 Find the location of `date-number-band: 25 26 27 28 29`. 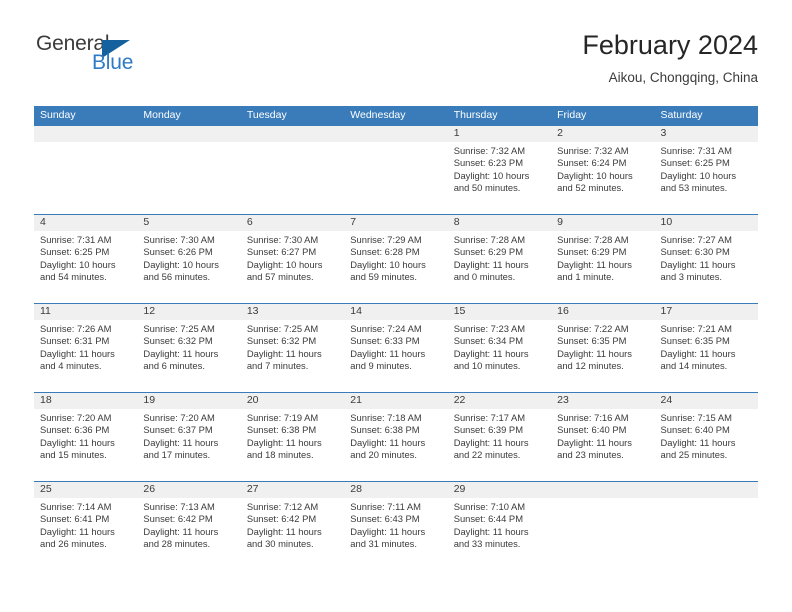

date-number-band: 25 26 27 28 29 is located at coordinates (396, 489).